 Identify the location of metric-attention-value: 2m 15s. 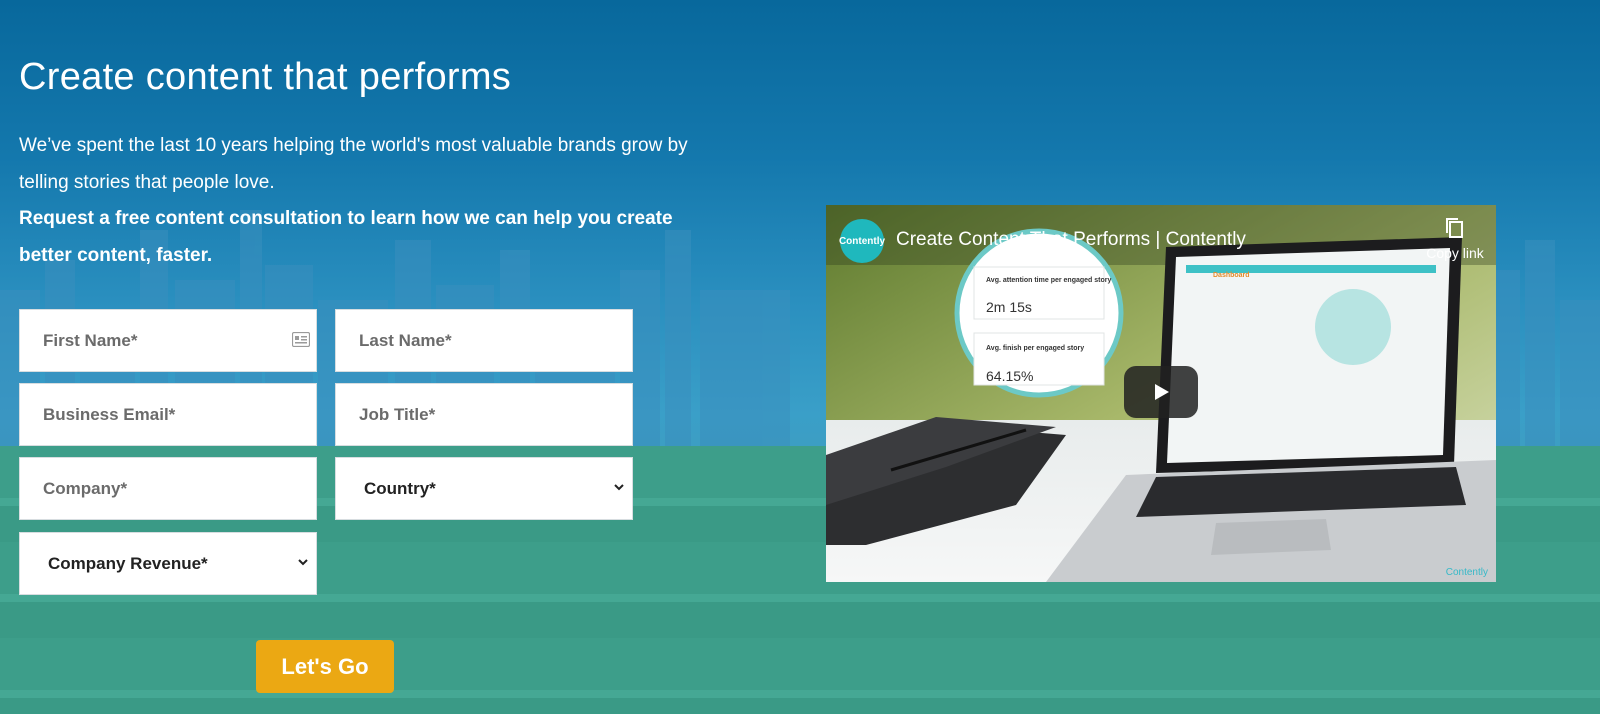
(1009, 307).